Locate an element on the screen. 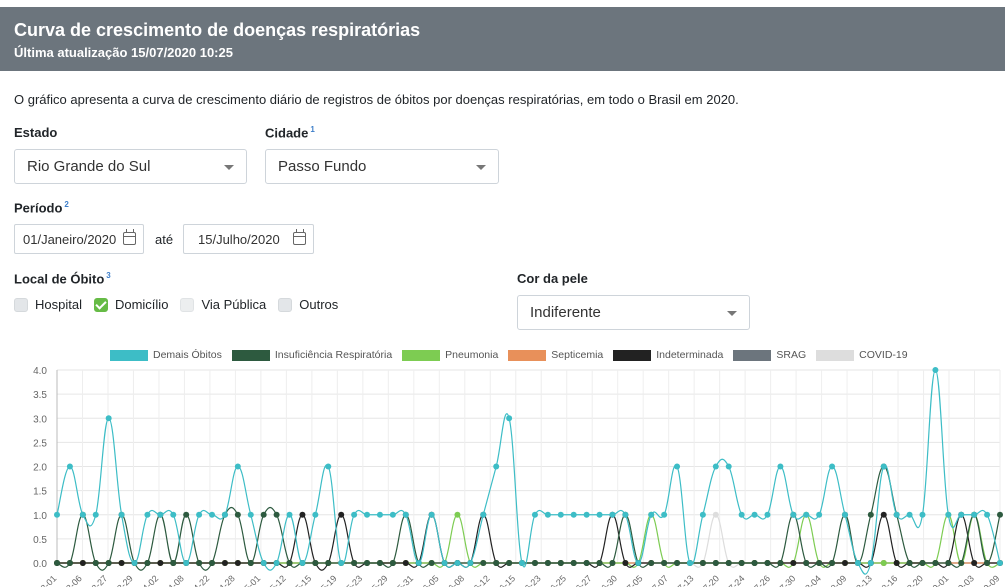  y-tick-label: 2.0 is located at coordinates (40, 468).